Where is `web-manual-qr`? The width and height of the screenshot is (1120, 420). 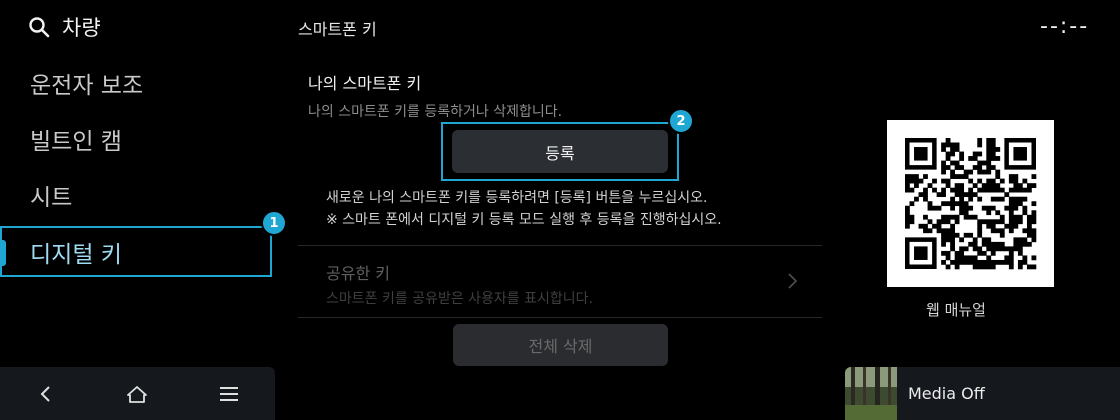 web-manual-qr is located at coordinates (970, 203).